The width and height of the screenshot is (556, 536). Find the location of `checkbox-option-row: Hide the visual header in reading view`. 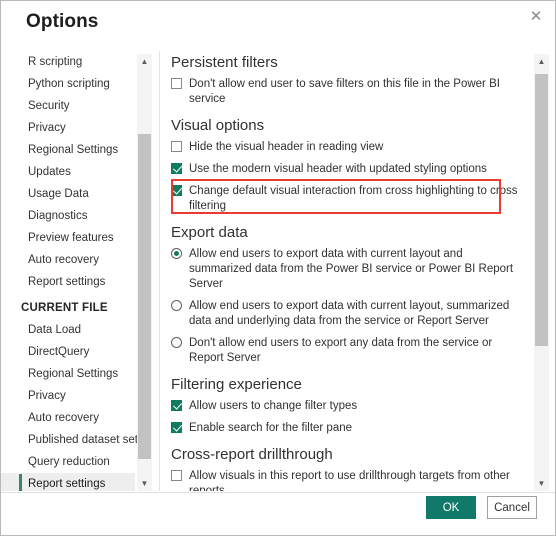

checkbox-option-row: Hide the visual header in reading view is located at coordinates (345, 147).